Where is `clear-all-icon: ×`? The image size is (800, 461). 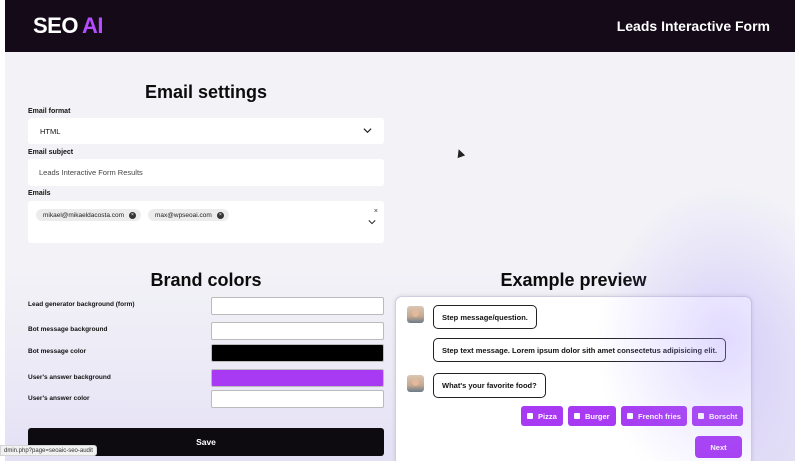
clear-all-icon: × is located at coordinates (376, 211).